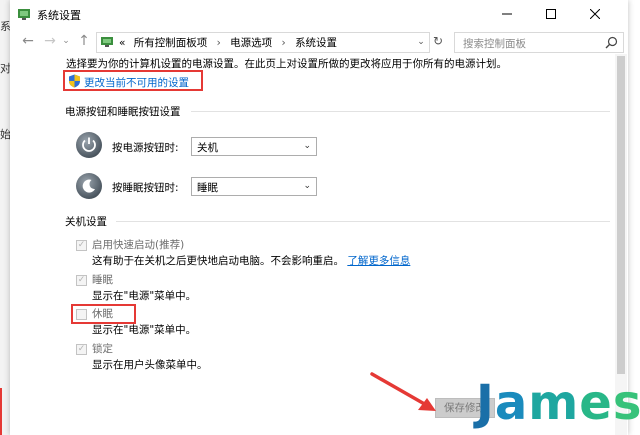  Describe the element at coordinates (74, 81) in the screenshot. I see `shield-icon` at that location.